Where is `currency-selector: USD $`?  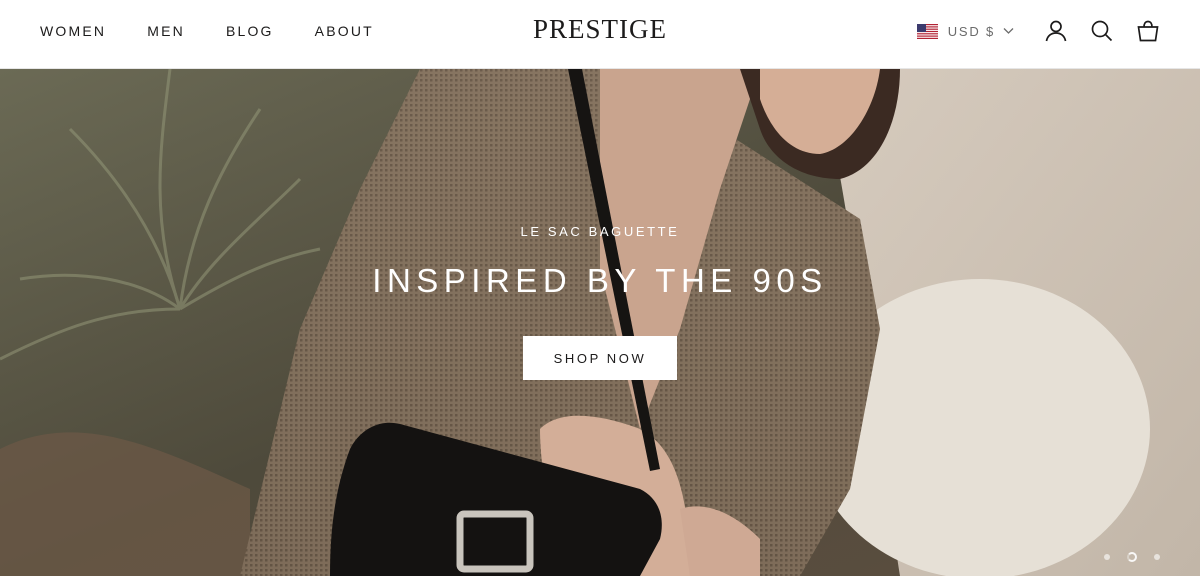 currency-selector: USD $ is located at coordinates (965, 31).